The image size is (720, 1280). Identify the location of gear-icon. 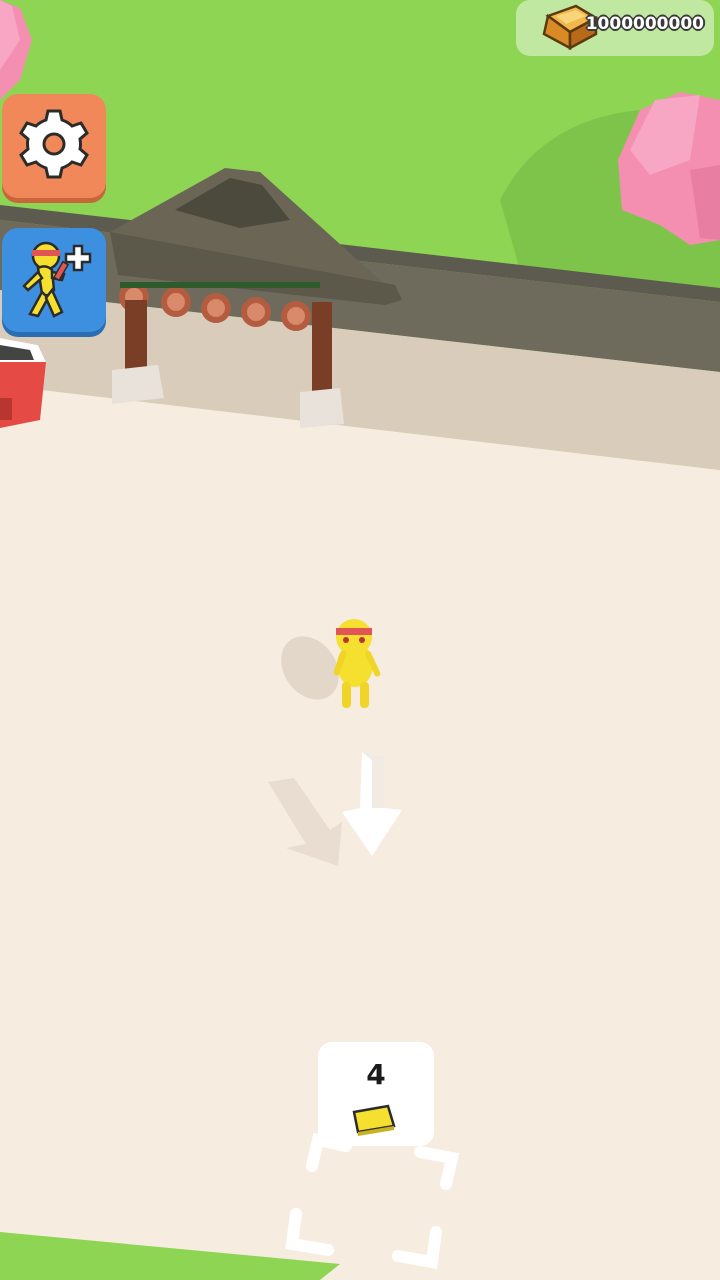
(54, 144).